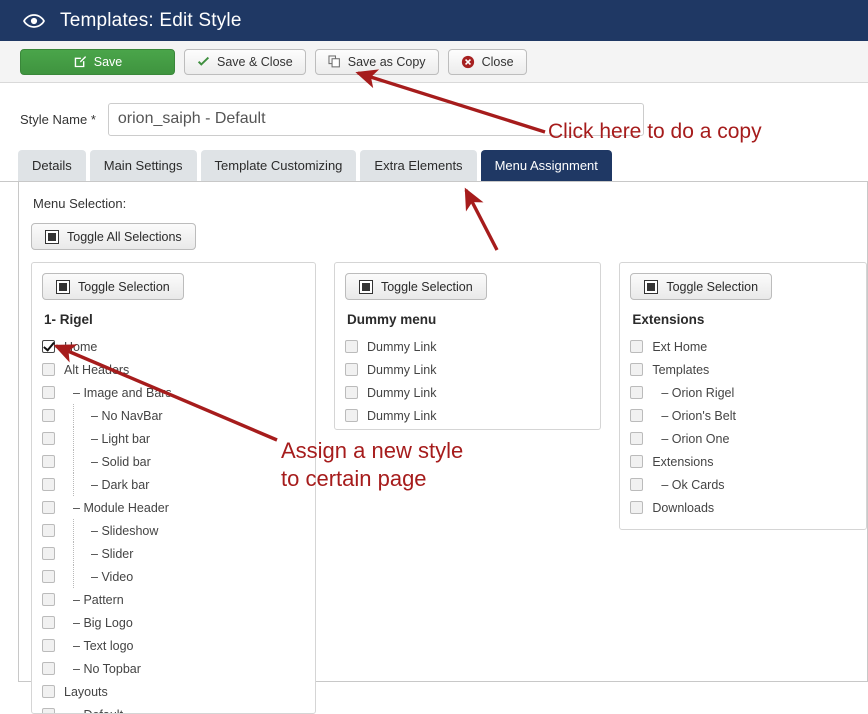  What do you see at coordinates (376, 119) in the screenshot?
I see `style-name-input` at bounding box center [376, 119].